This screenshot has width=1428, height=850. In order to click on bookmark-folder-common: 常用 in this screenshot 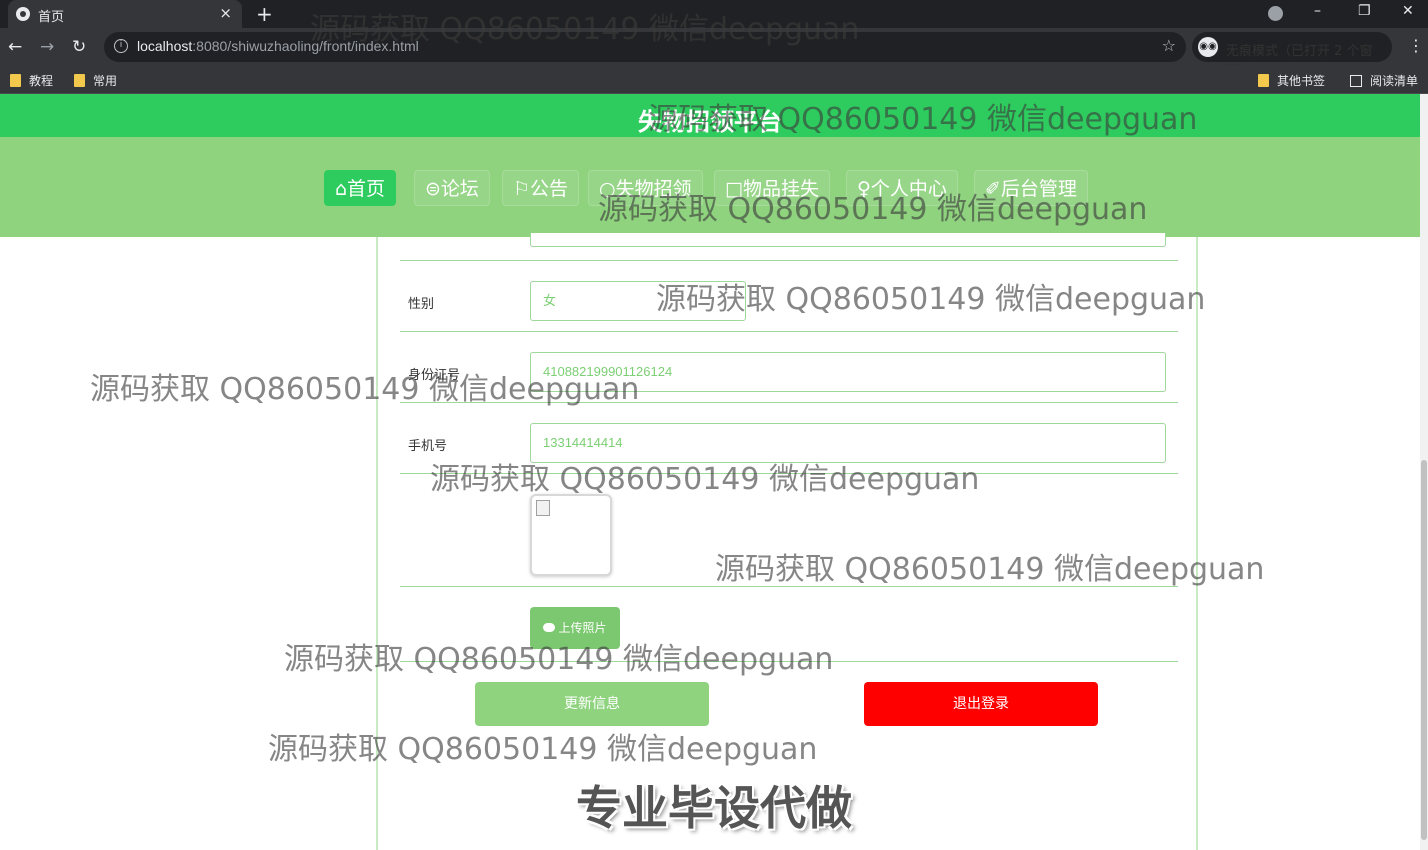, I will do `click(95, 80)`.